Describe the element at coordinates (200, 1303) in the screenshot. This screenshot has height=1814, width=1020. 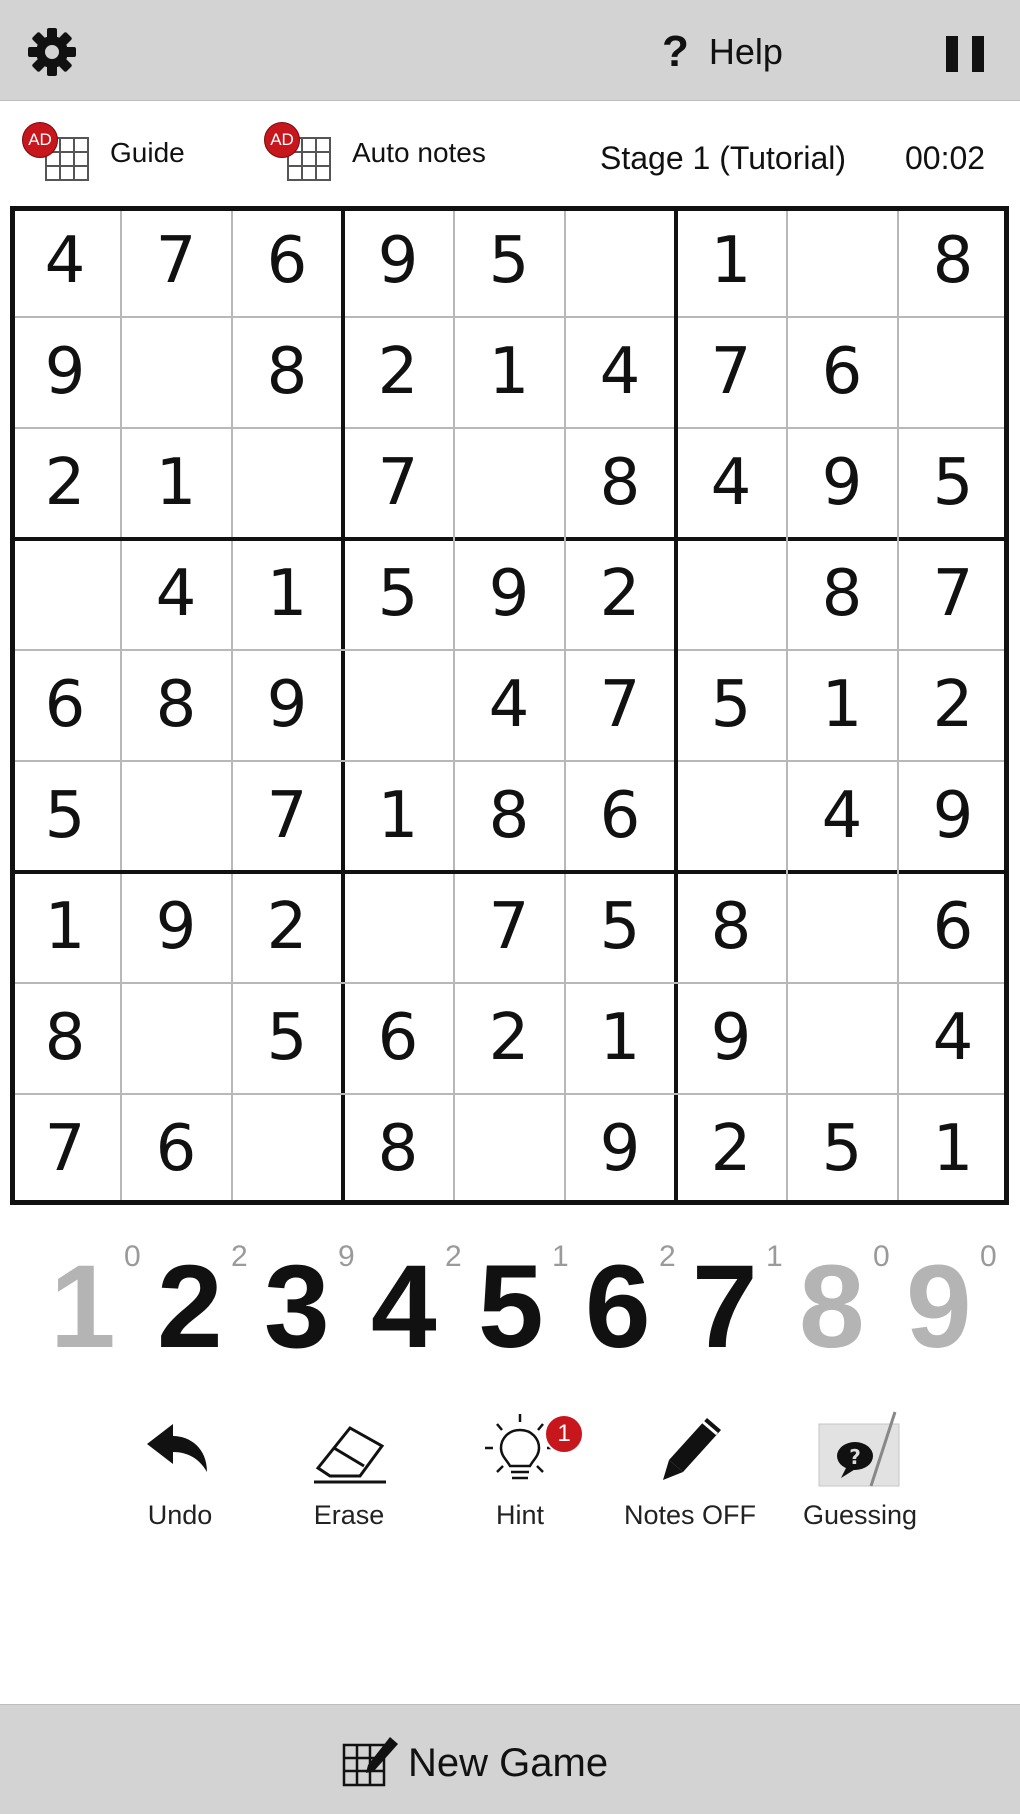
I see `digit-button-2: 22` at that location.